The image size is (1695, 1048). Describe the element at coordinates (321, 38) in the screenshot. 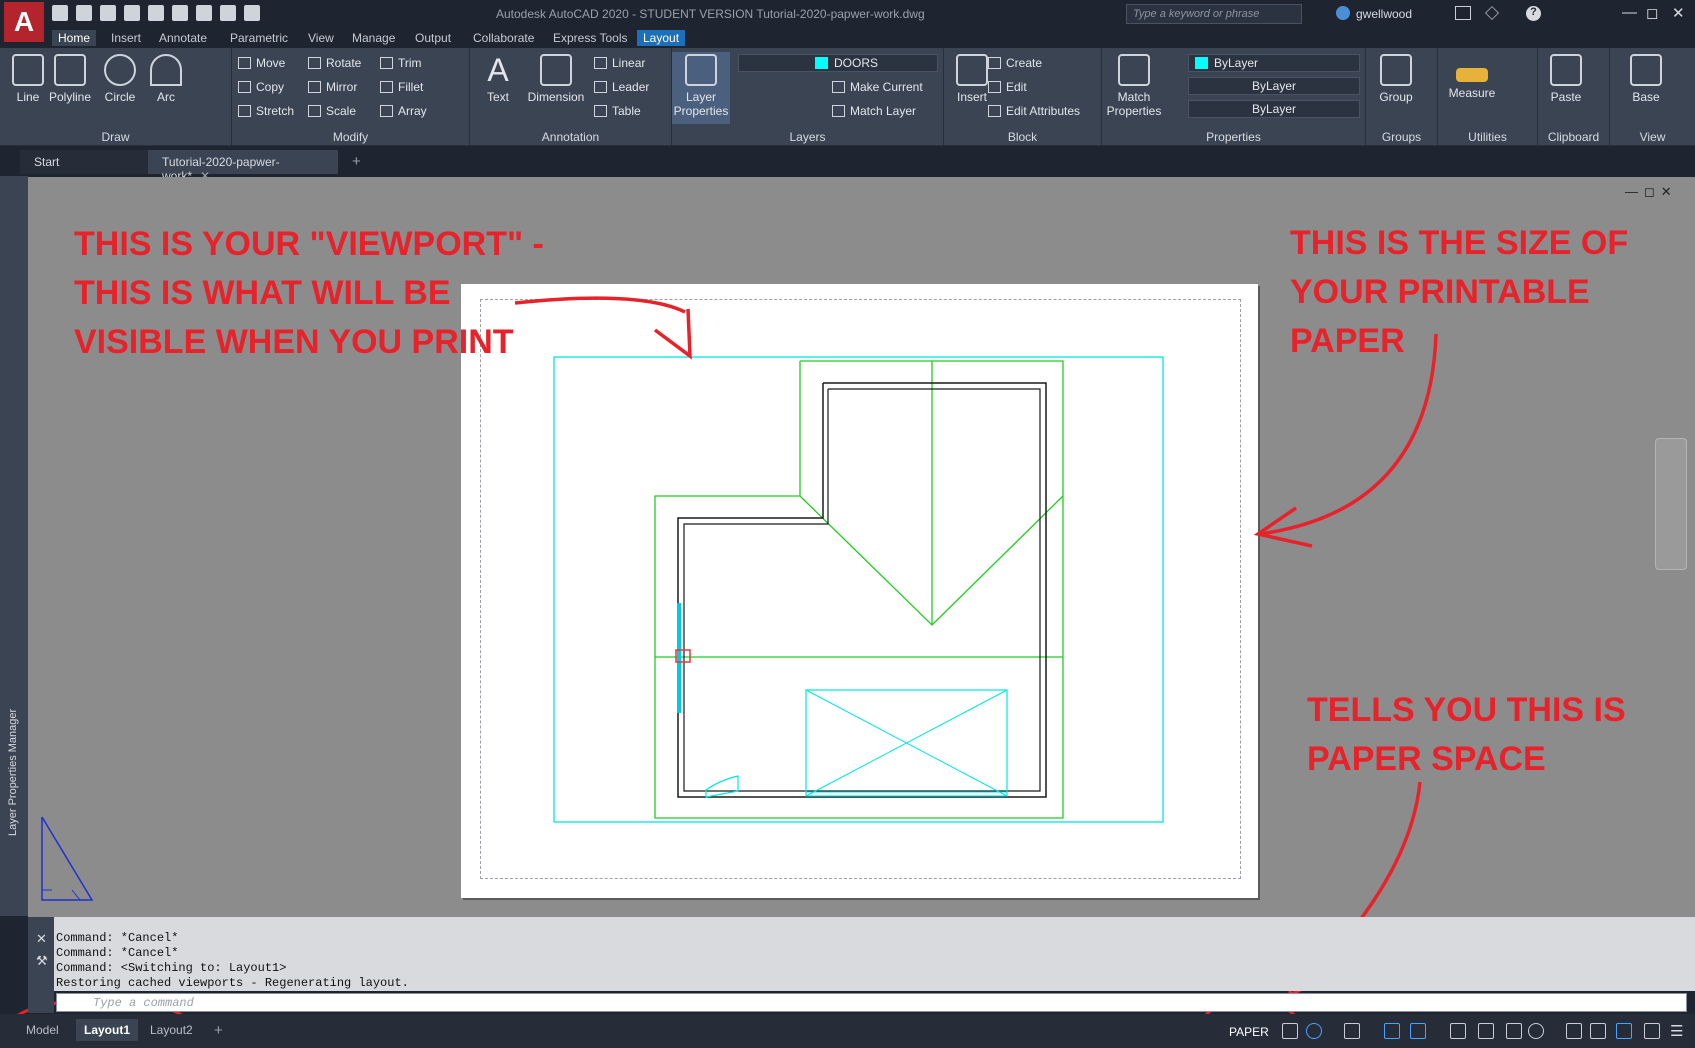

I see `tab-view: View` at that location.